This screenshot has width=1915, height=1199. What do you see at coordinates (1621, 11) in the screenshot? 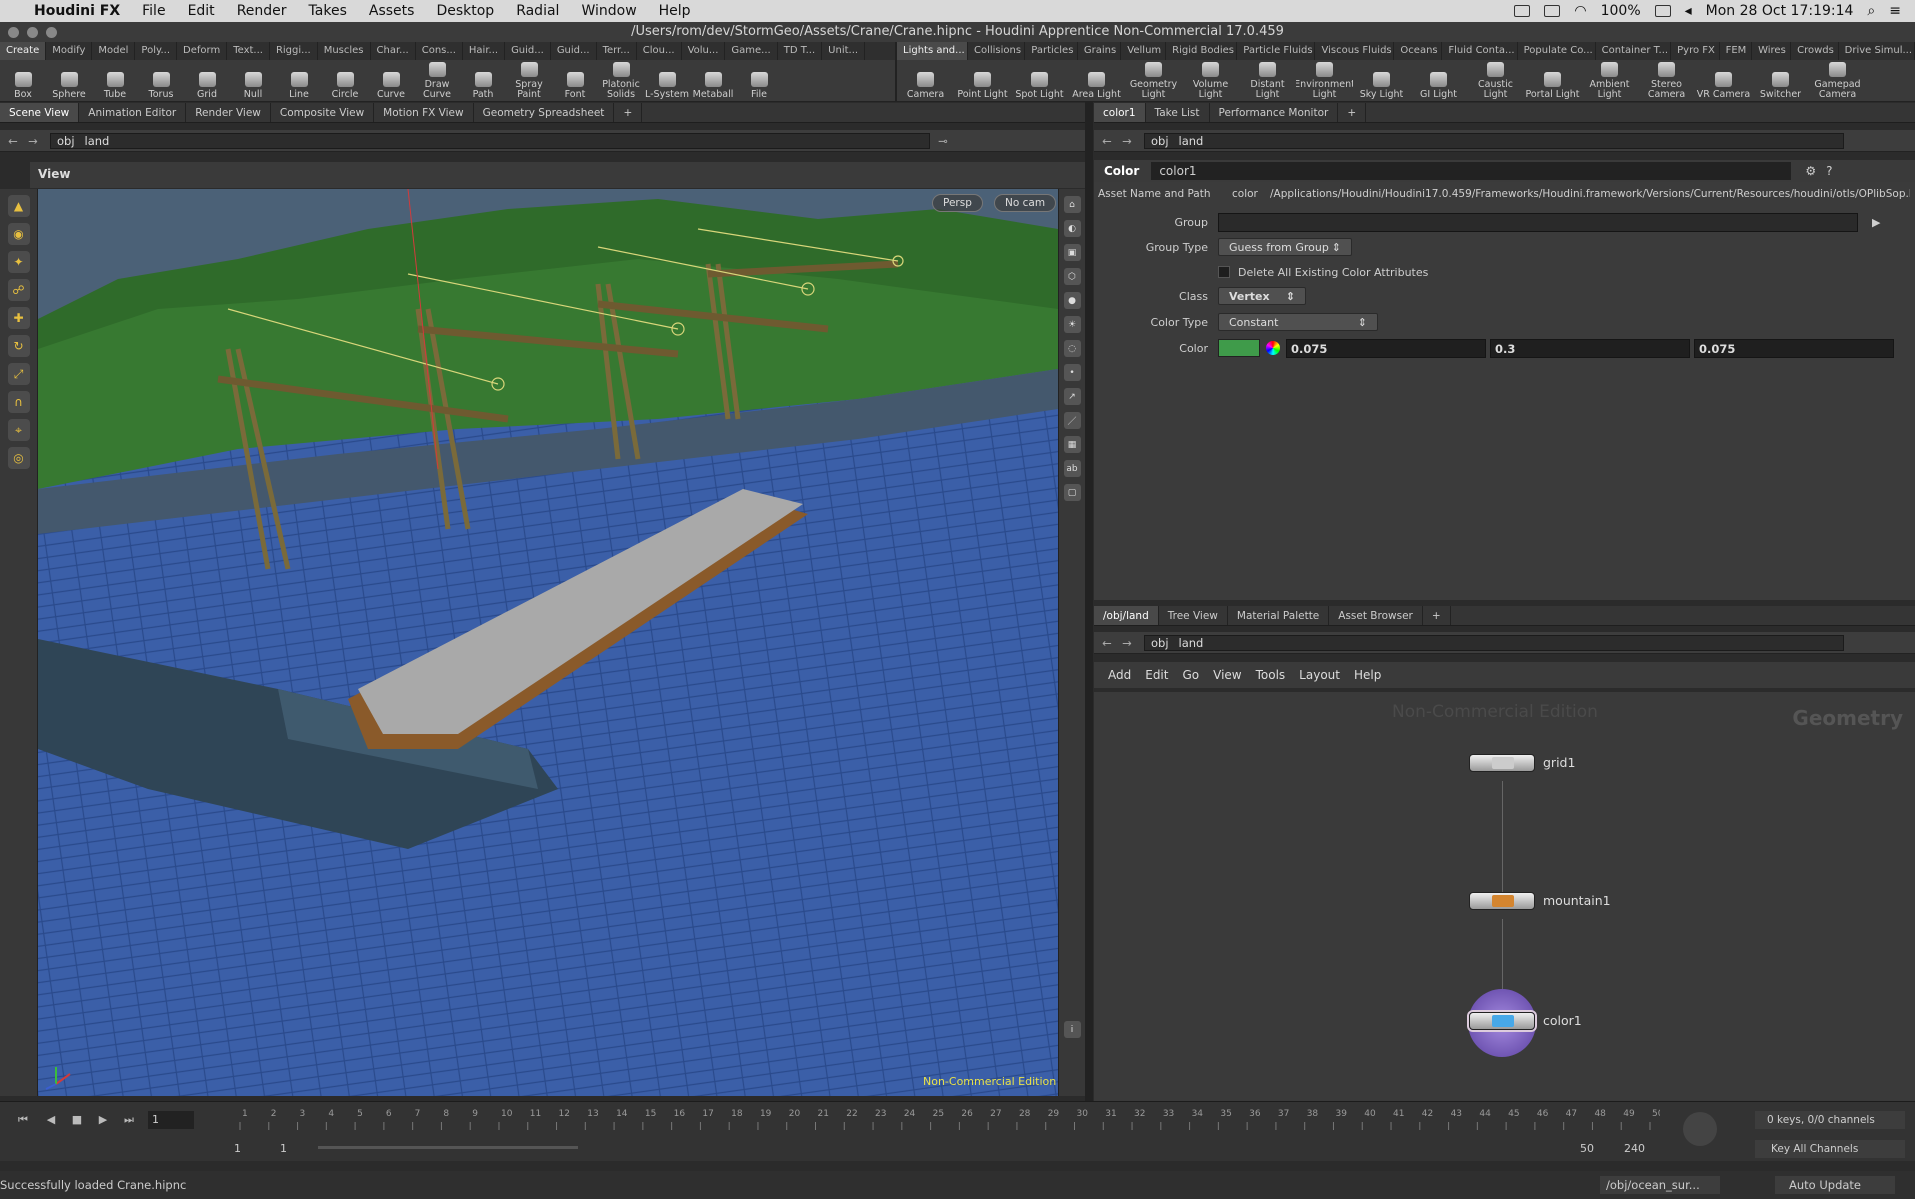
I see `battery-label: 100%` at bounding box center [1621, 11].